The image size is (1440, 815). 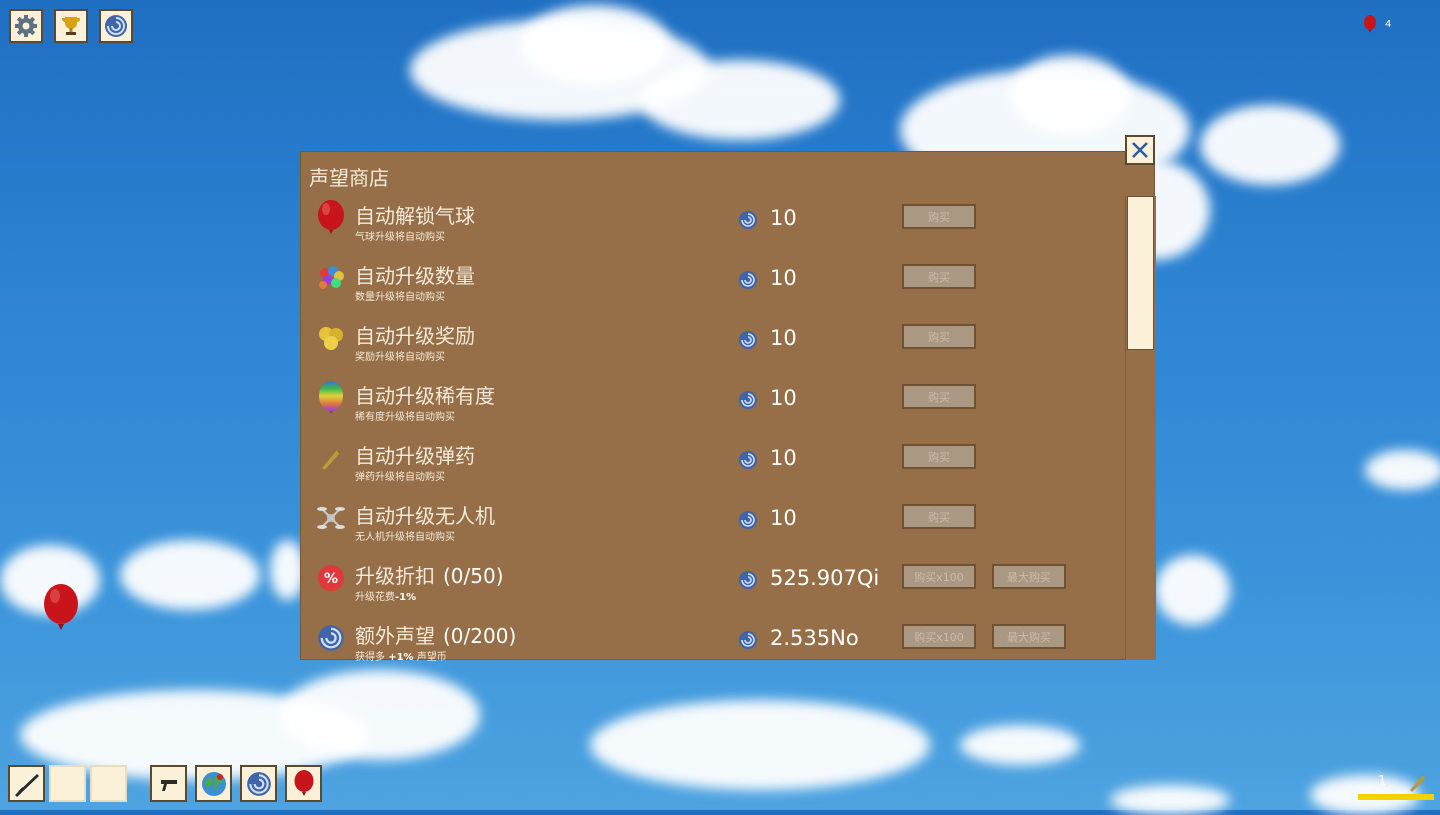 What do you see at coordinates (711, 466) in the screenshot?
I see `shop-row: 自动升级弹药弹药升级将自动购买 10 购买` at bounding box center [711, 466].